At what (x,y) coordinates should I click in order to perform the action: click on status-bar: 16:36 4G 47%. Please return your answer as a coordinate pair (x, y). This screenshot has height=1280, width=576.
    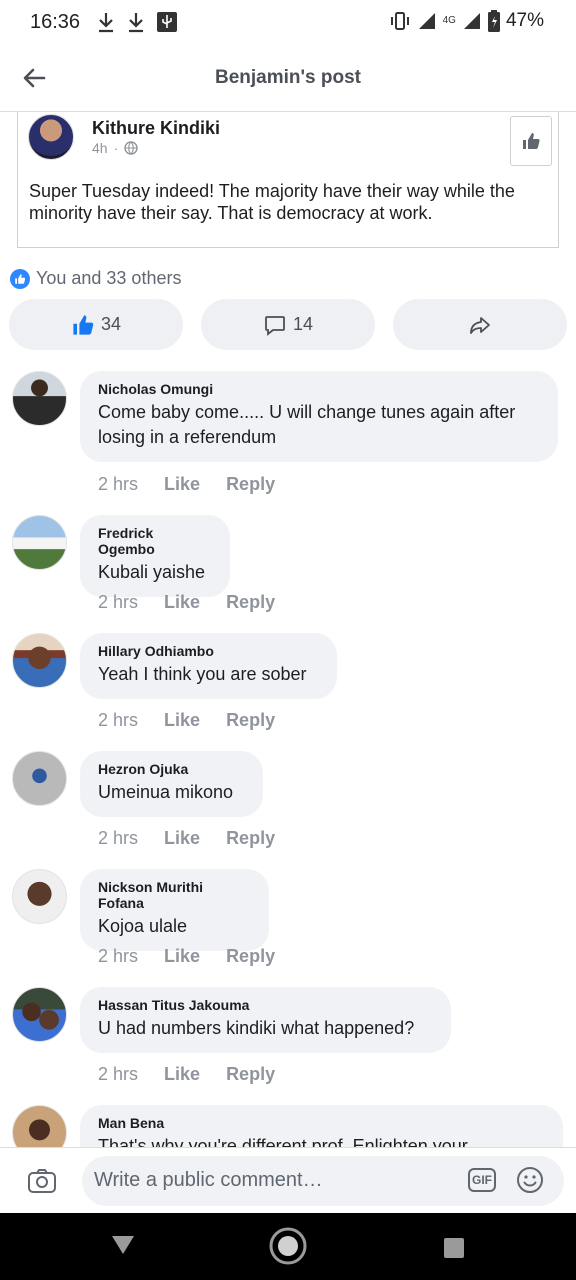
    Looking at the image, I should click on (288, 23).